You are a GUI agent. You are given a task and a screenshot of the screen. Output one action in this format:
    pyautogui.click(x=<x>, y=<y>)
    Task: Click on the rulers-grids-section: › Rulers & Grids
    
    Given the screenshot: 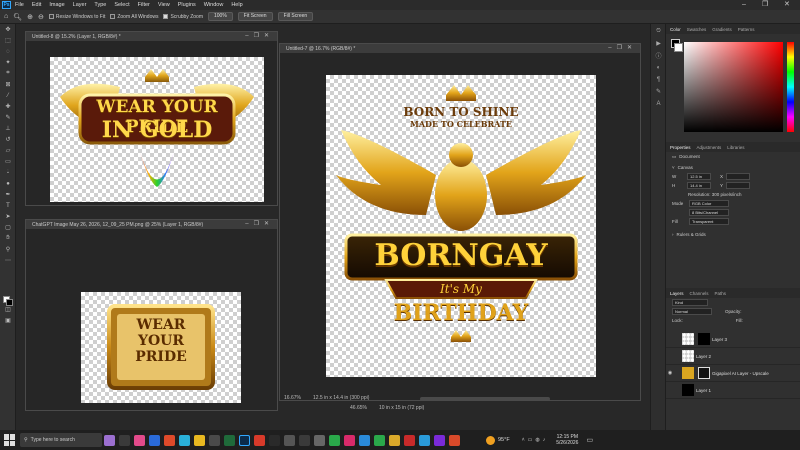 What is the action you would take?
    pyautogui.click(x=733, y=234)
    